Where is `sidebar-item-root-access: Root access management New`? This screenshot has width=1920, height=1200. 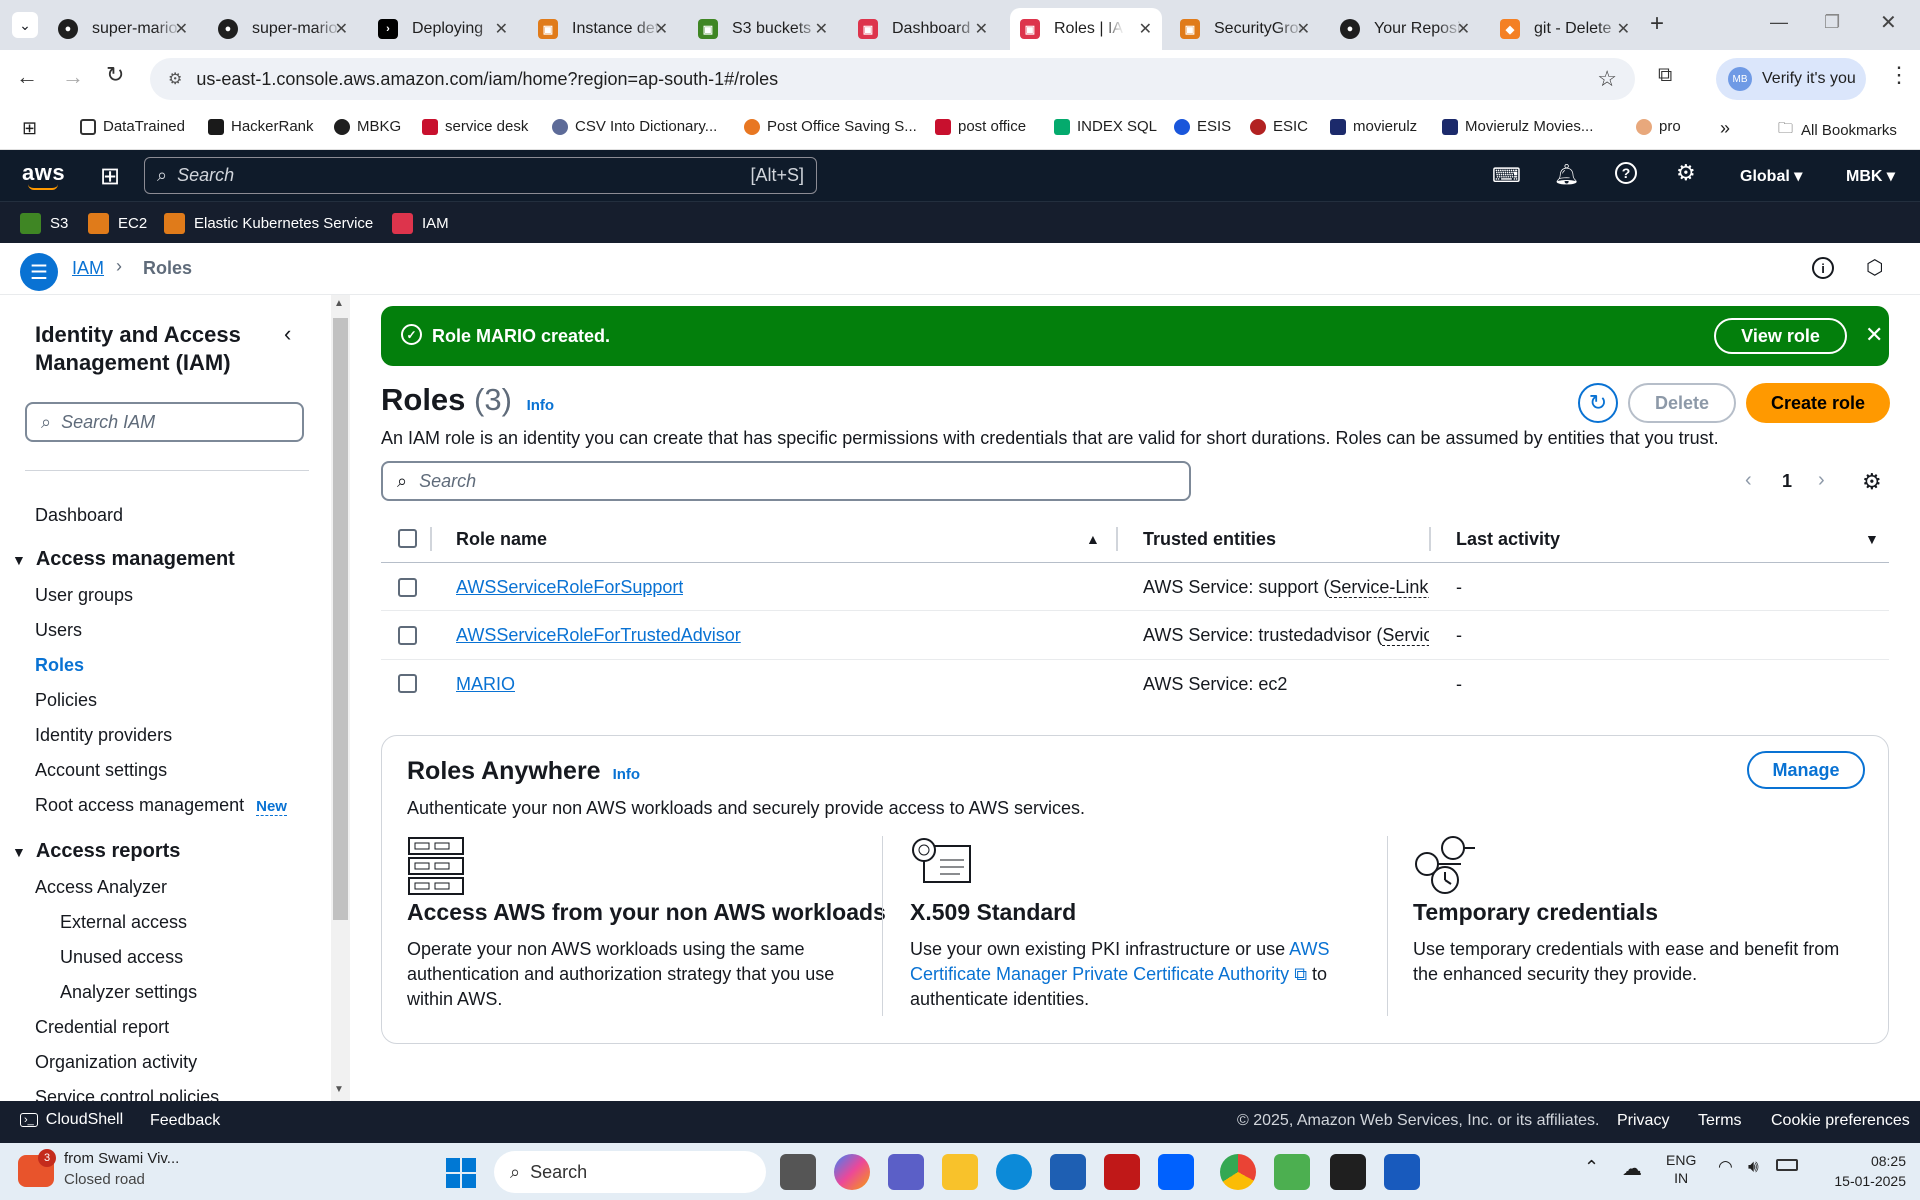 sidebar-item-root-access: Root access management New is located at coordinates (161, 805).